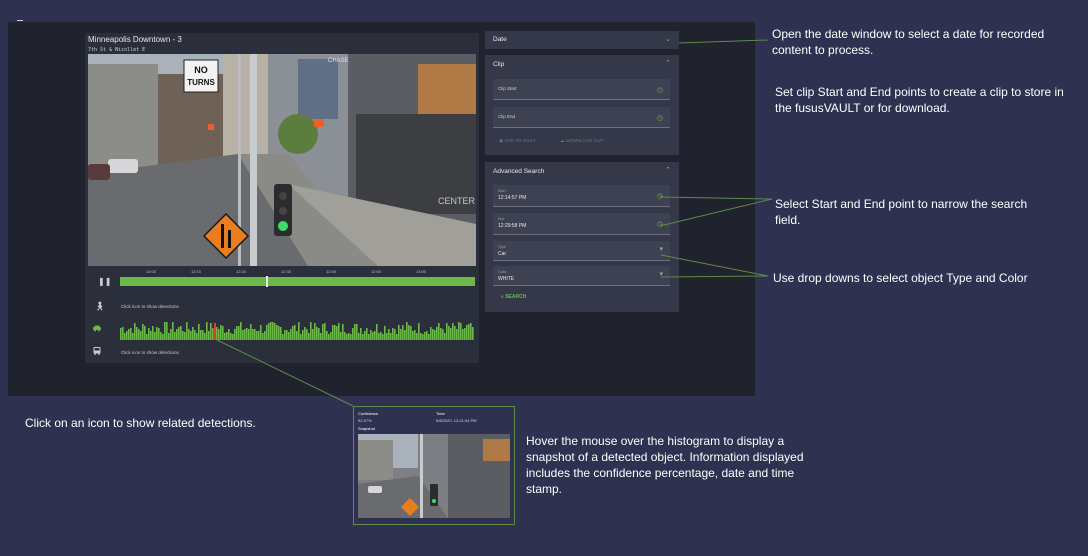 Image resolution: width=1088 pixels, height=556 pixels. What do you see at coordinates (266, 281) in the screenshot?
I see `timeline-playhead` at bounding box center [266, 281].